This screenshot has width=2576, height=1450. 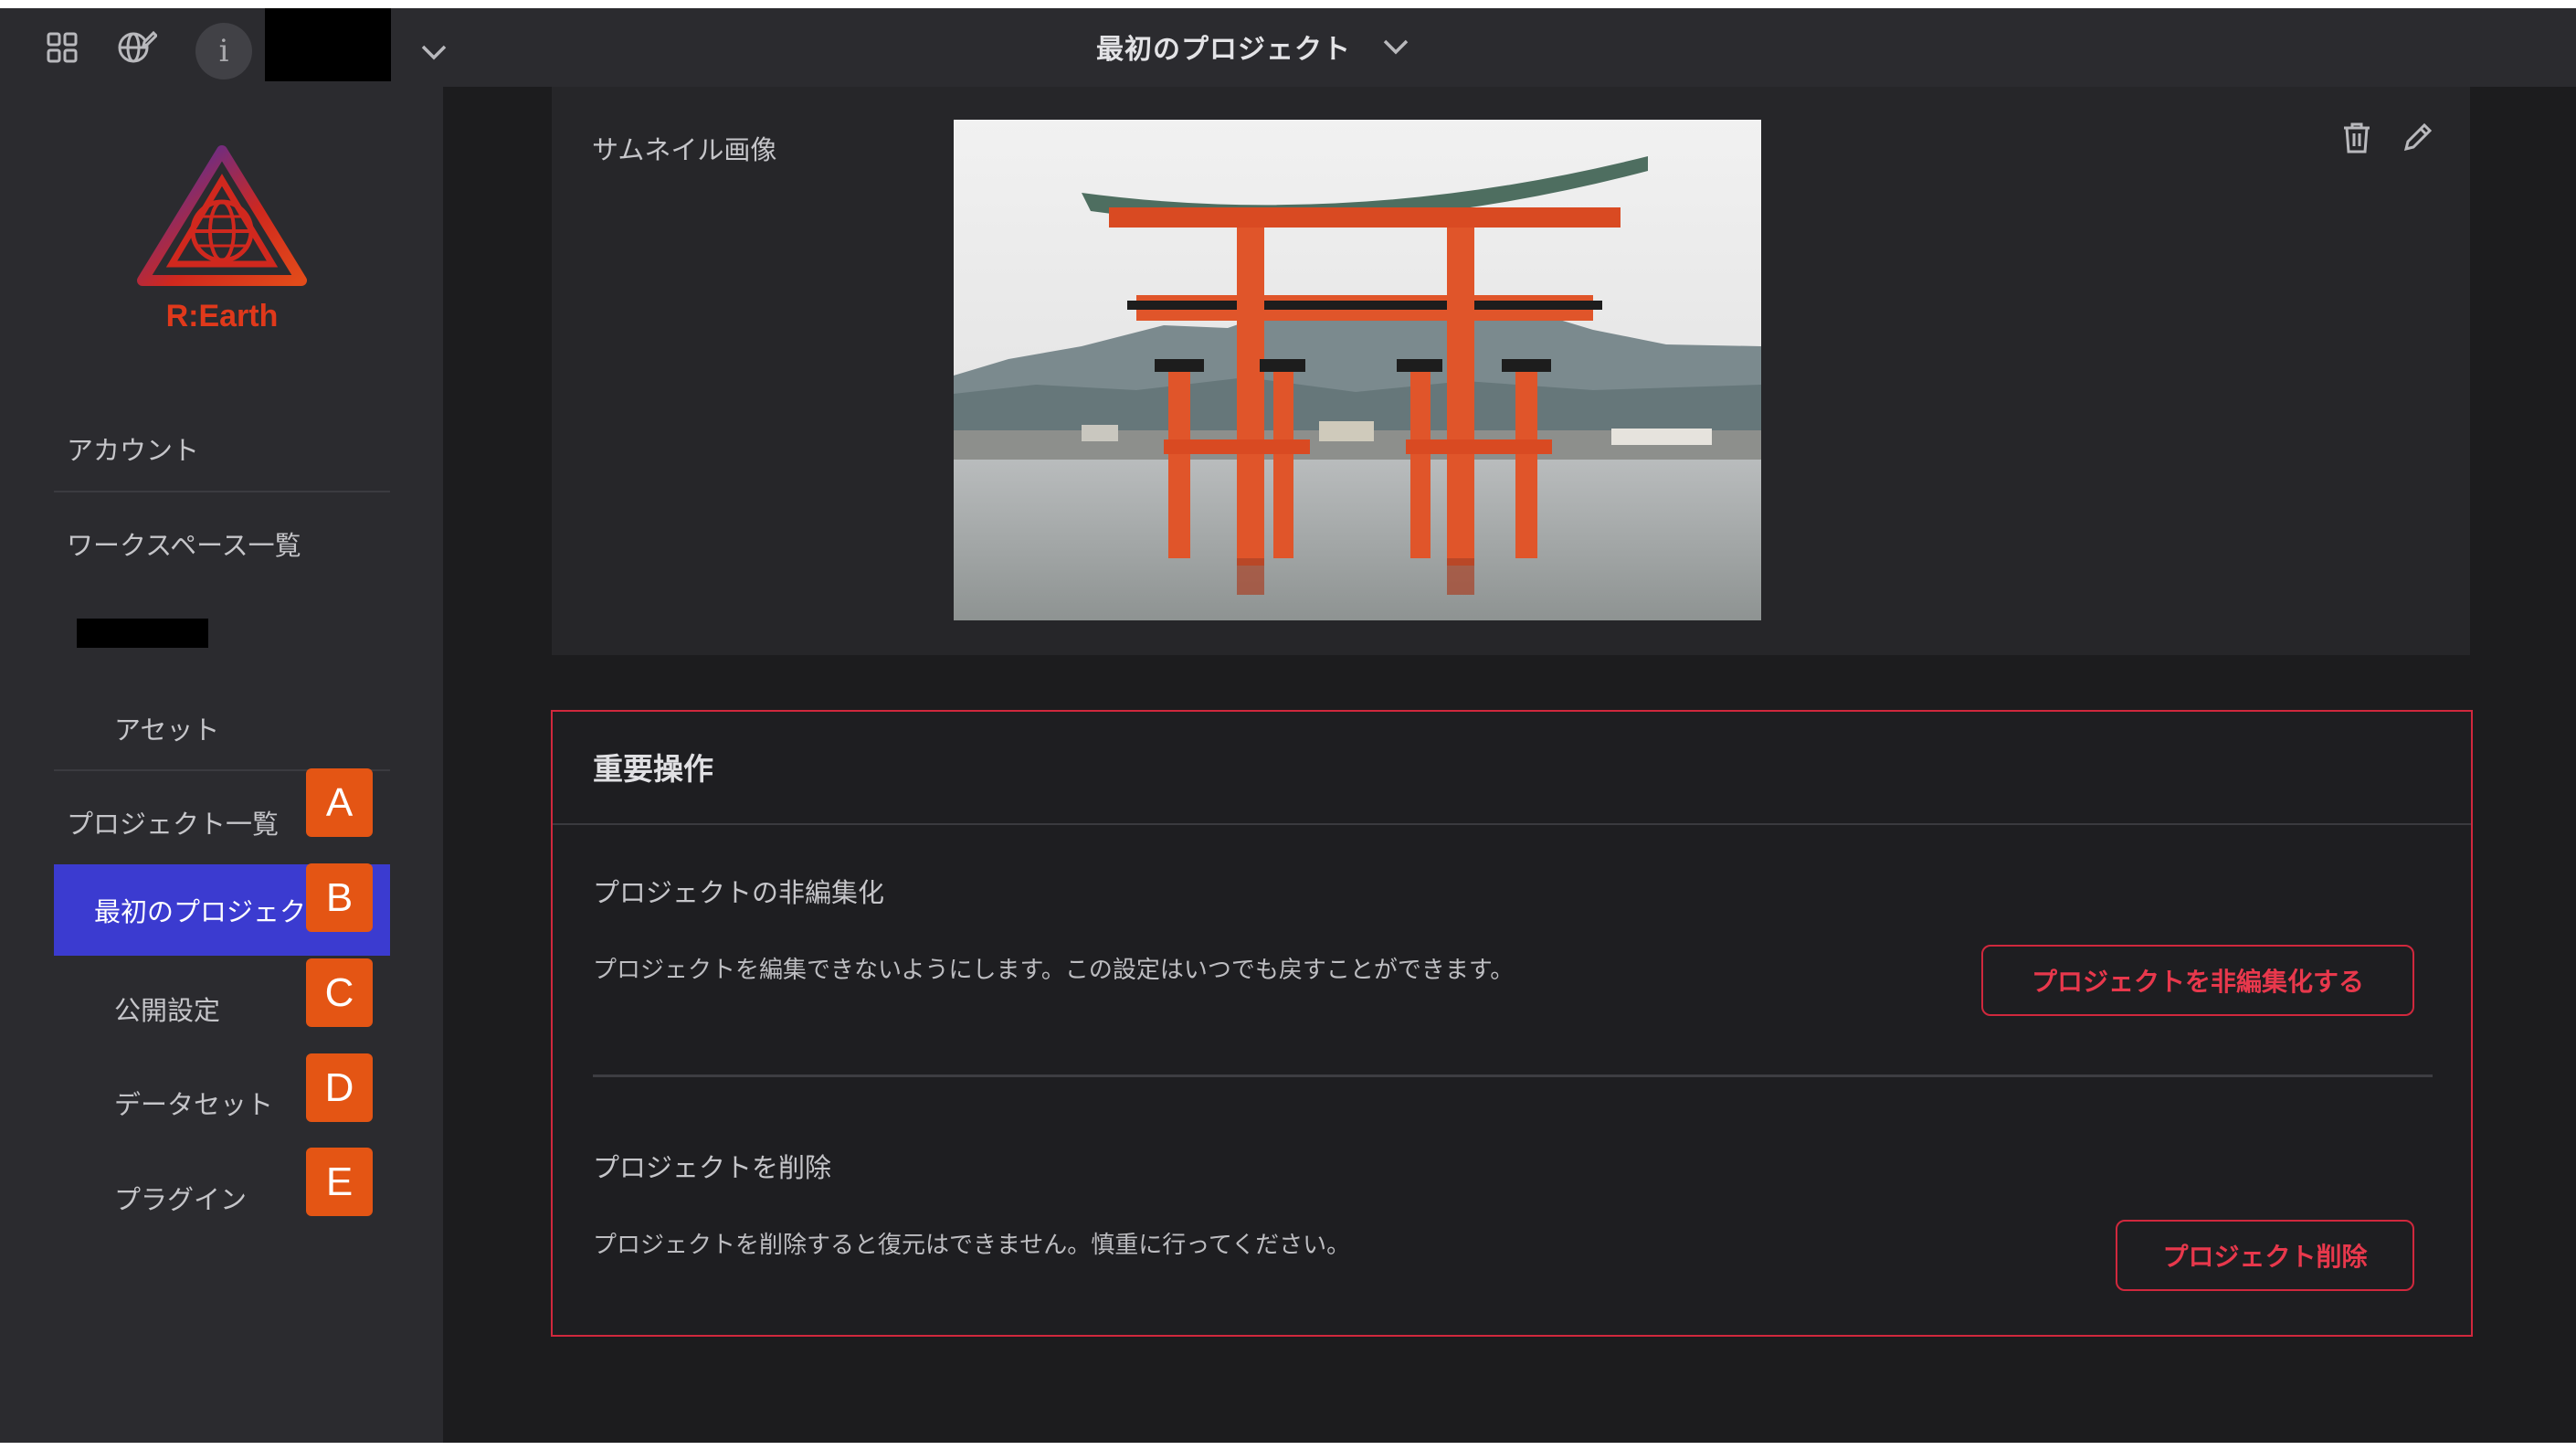 I want to click on unedit-section-title: プロジェクトの非編集化, so click(x=739, y=892).